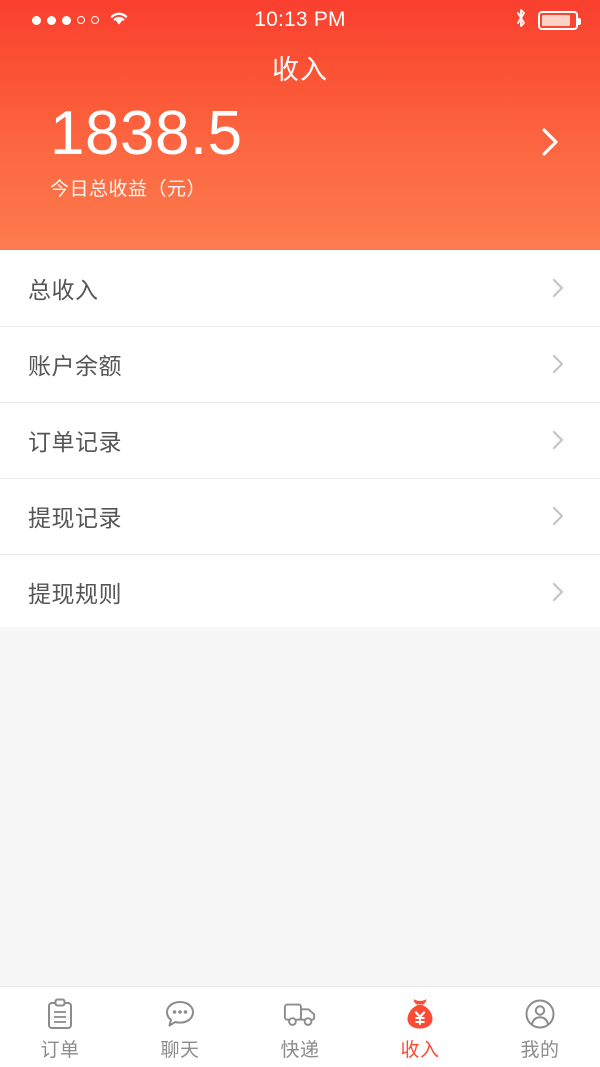 The width and height of the screenshot is (600, 1067). What do you see at coordinates (300, 288) in the screenshot?
I see `list-item-total-income: 总收入` at bounding box center [300, 288].